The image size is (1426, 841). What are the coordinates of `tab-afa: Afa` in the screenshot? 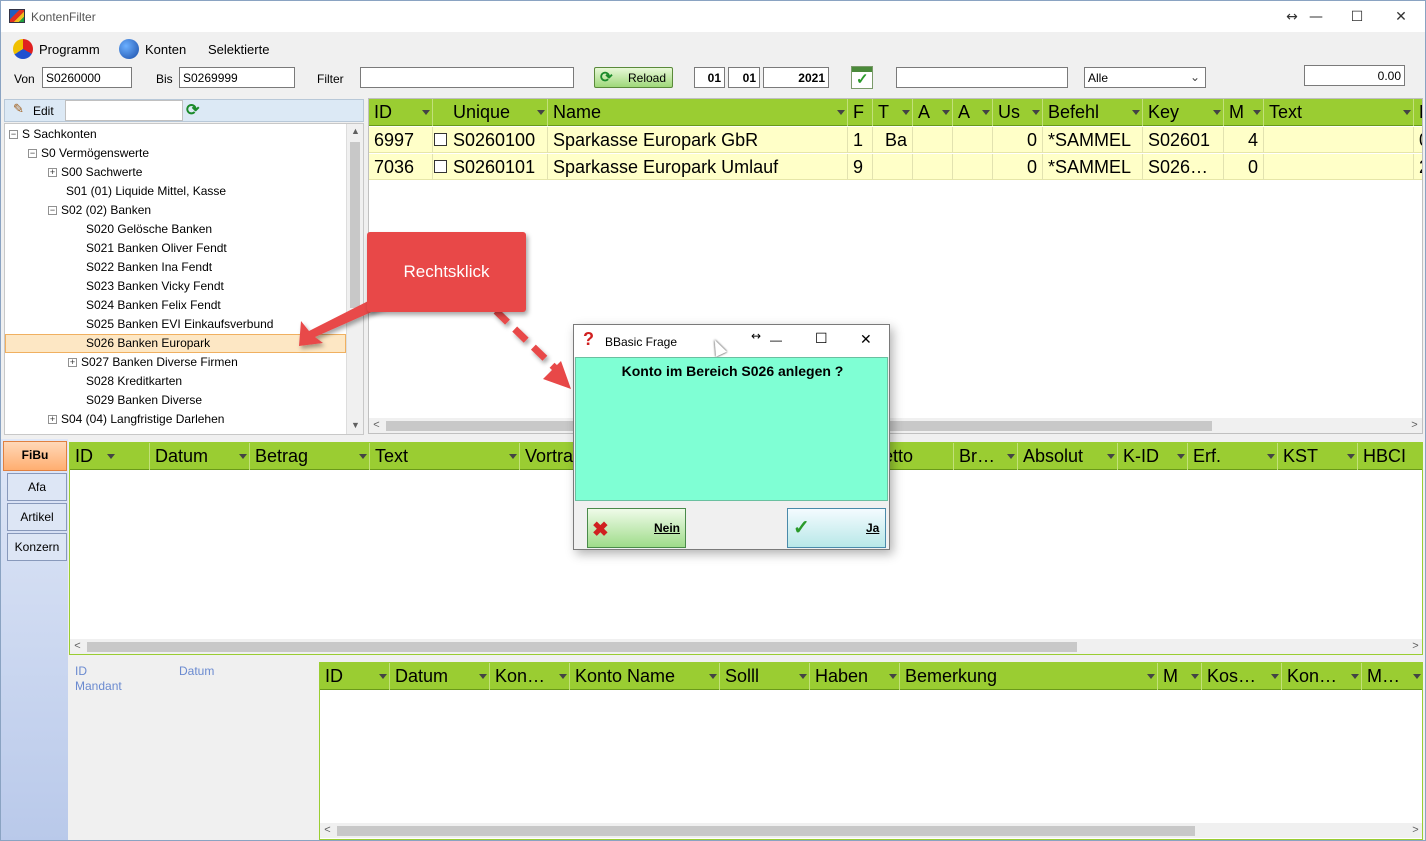 It's located at (37, 487).